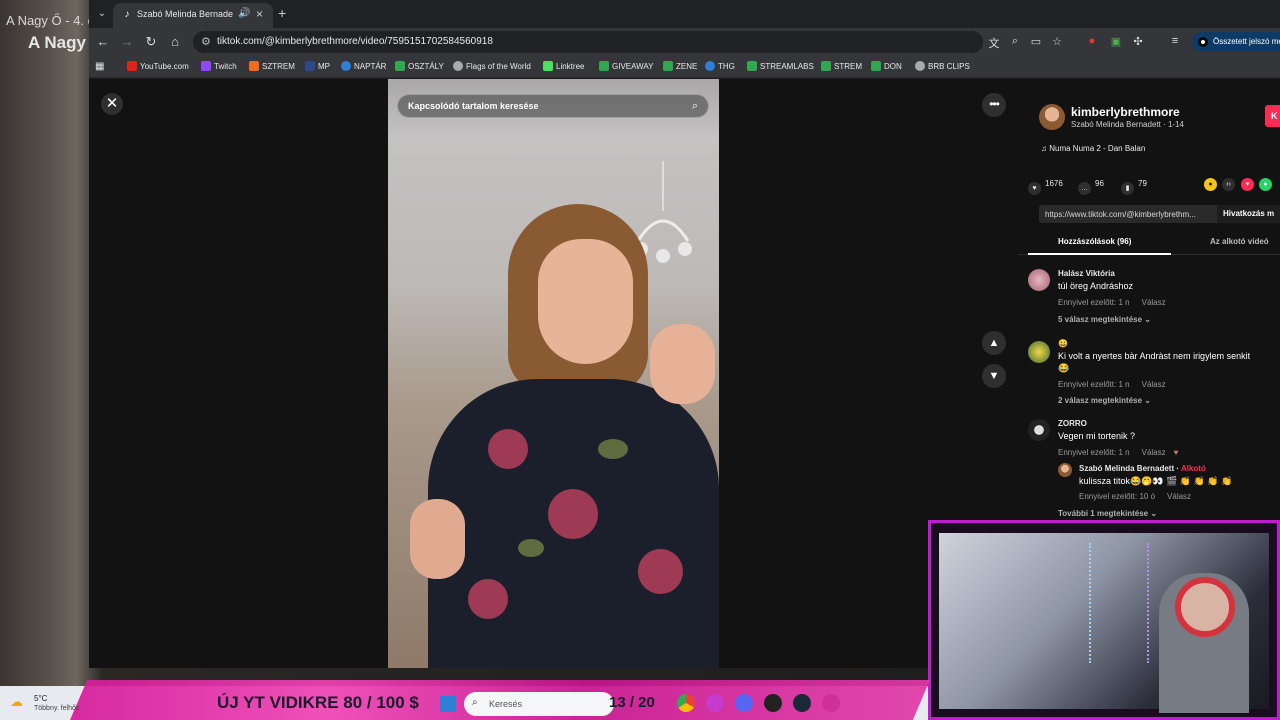 This screenshot has height=720, width=1280. Describe the element at coordinates (400, 66) in the screenshot. I see `sheet-icon` at that location.